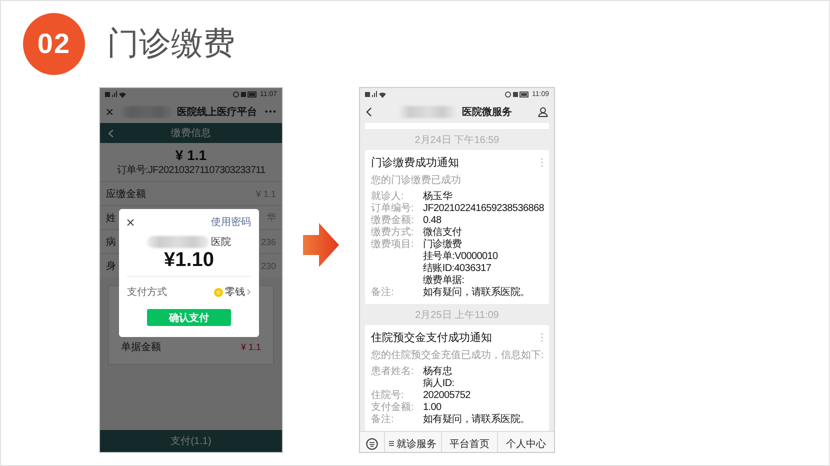 The image size is (830, 466). I want to click on field-value: 门诊缴费, so click(443, 244).